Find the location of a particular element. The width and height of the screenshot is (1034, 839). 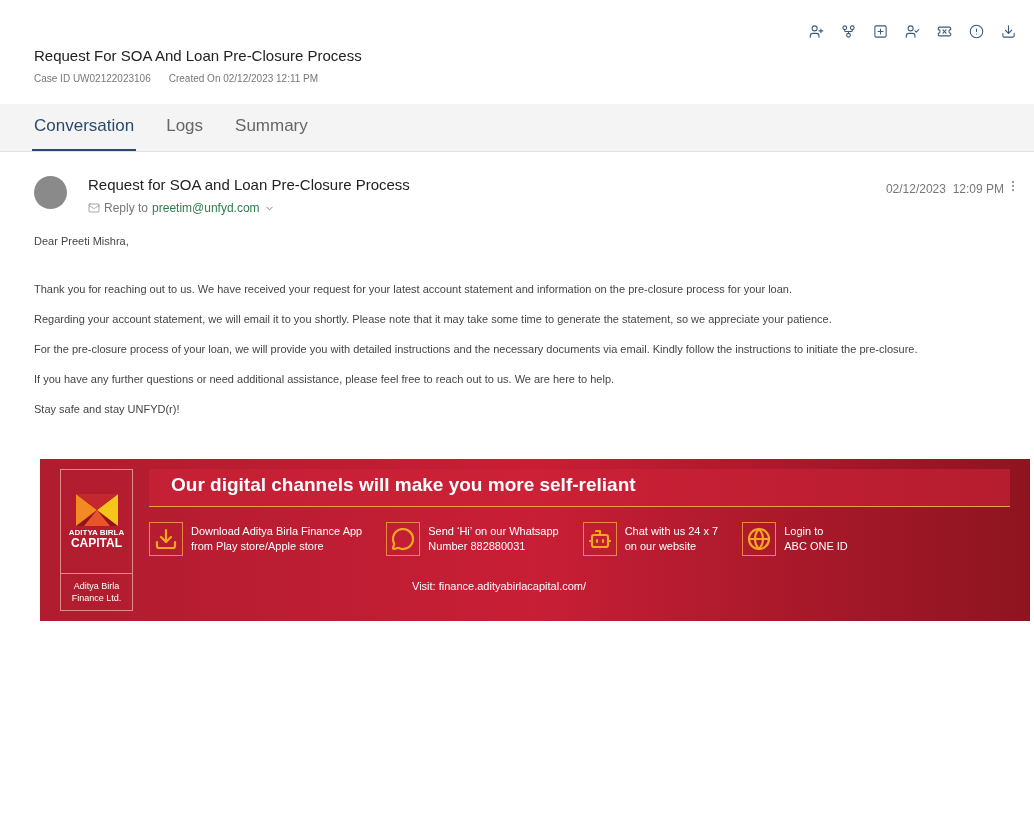

ticket-icon is located at coordinates (944, 31).